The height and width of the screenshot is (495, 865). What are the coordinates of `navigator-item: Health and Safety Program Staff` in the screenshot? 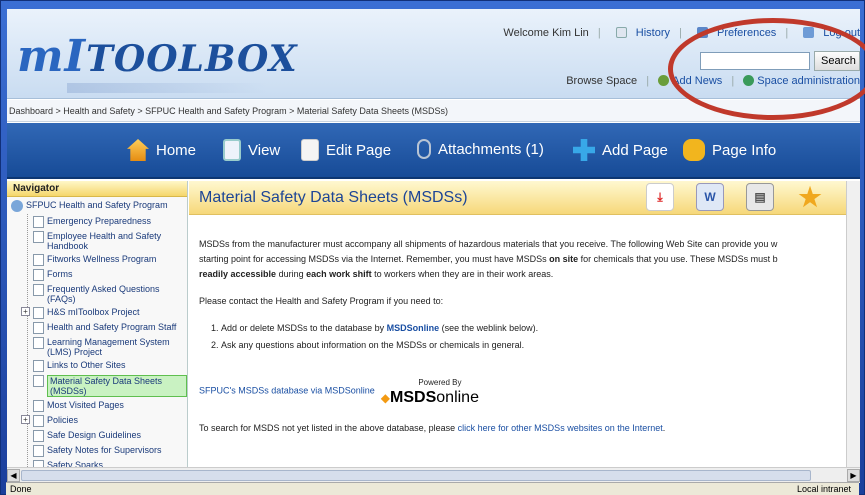 It's located at (104, 327).